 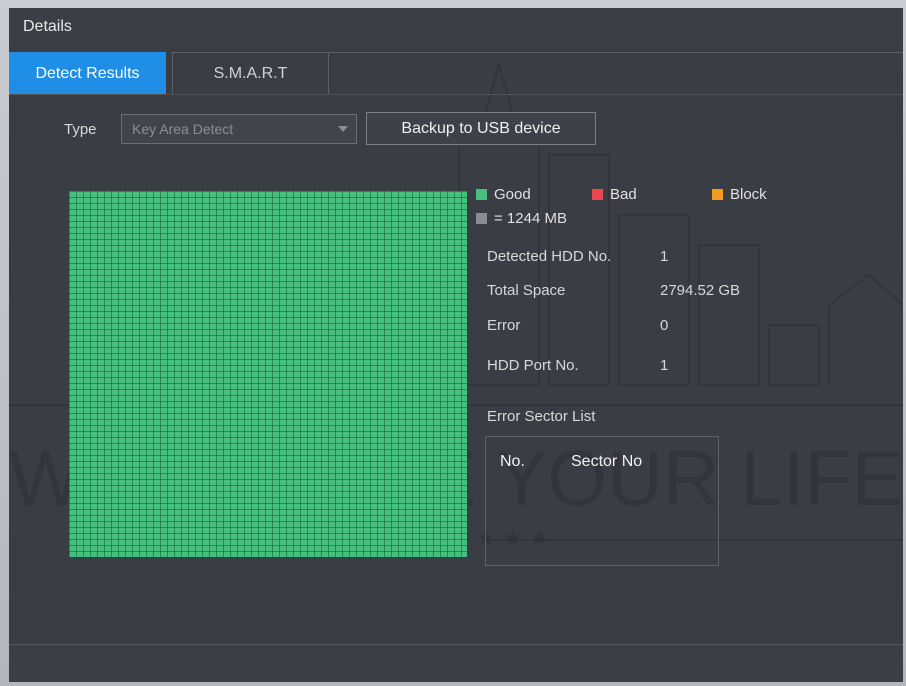 I want to click on window-title: Details, so click(x=456, y=26).